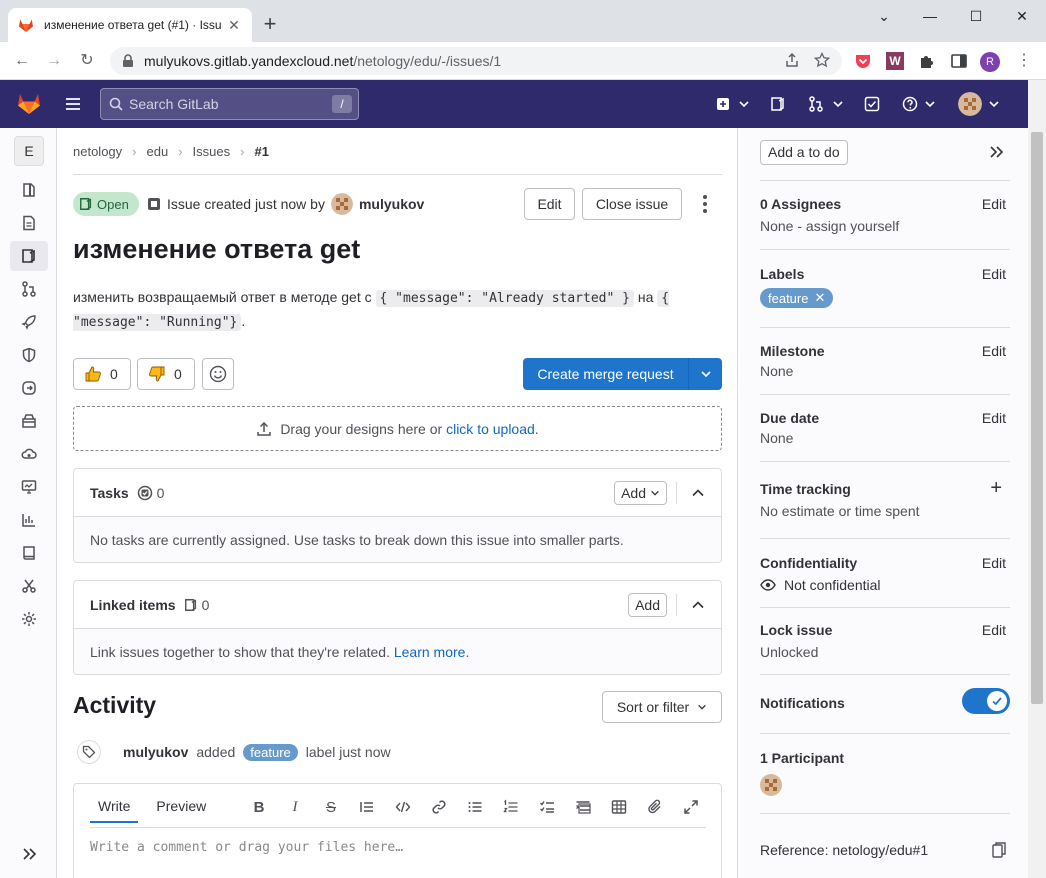  I want to click on share-icon, so click(792, 60).